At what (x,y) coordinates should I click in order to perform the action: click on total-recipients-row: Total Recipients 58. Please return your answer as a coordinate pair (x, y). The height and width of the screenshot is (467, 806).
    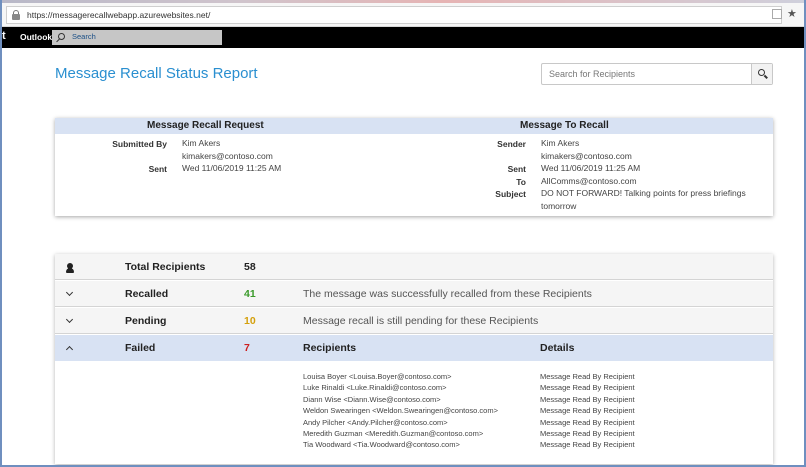
    Looking at the image, I should click on (414, 267).